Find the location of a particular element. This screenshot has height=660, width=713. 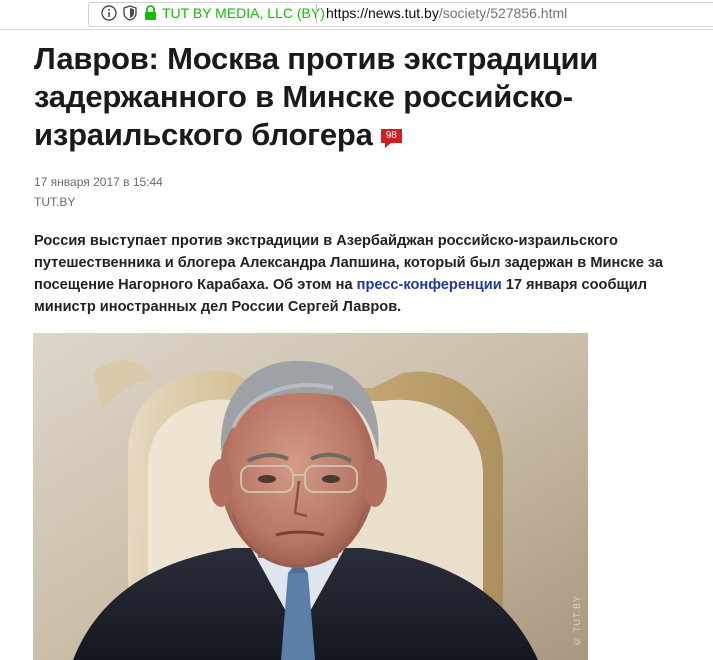

info-icon is located at coordinates (109, 13).